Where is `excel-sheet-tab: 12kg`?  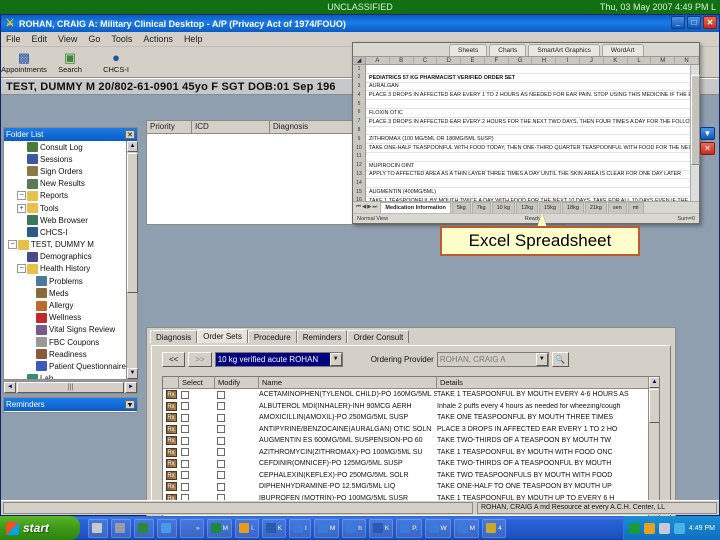
excel-sheet-tab: 12kg is located at coordinates (527, 207).